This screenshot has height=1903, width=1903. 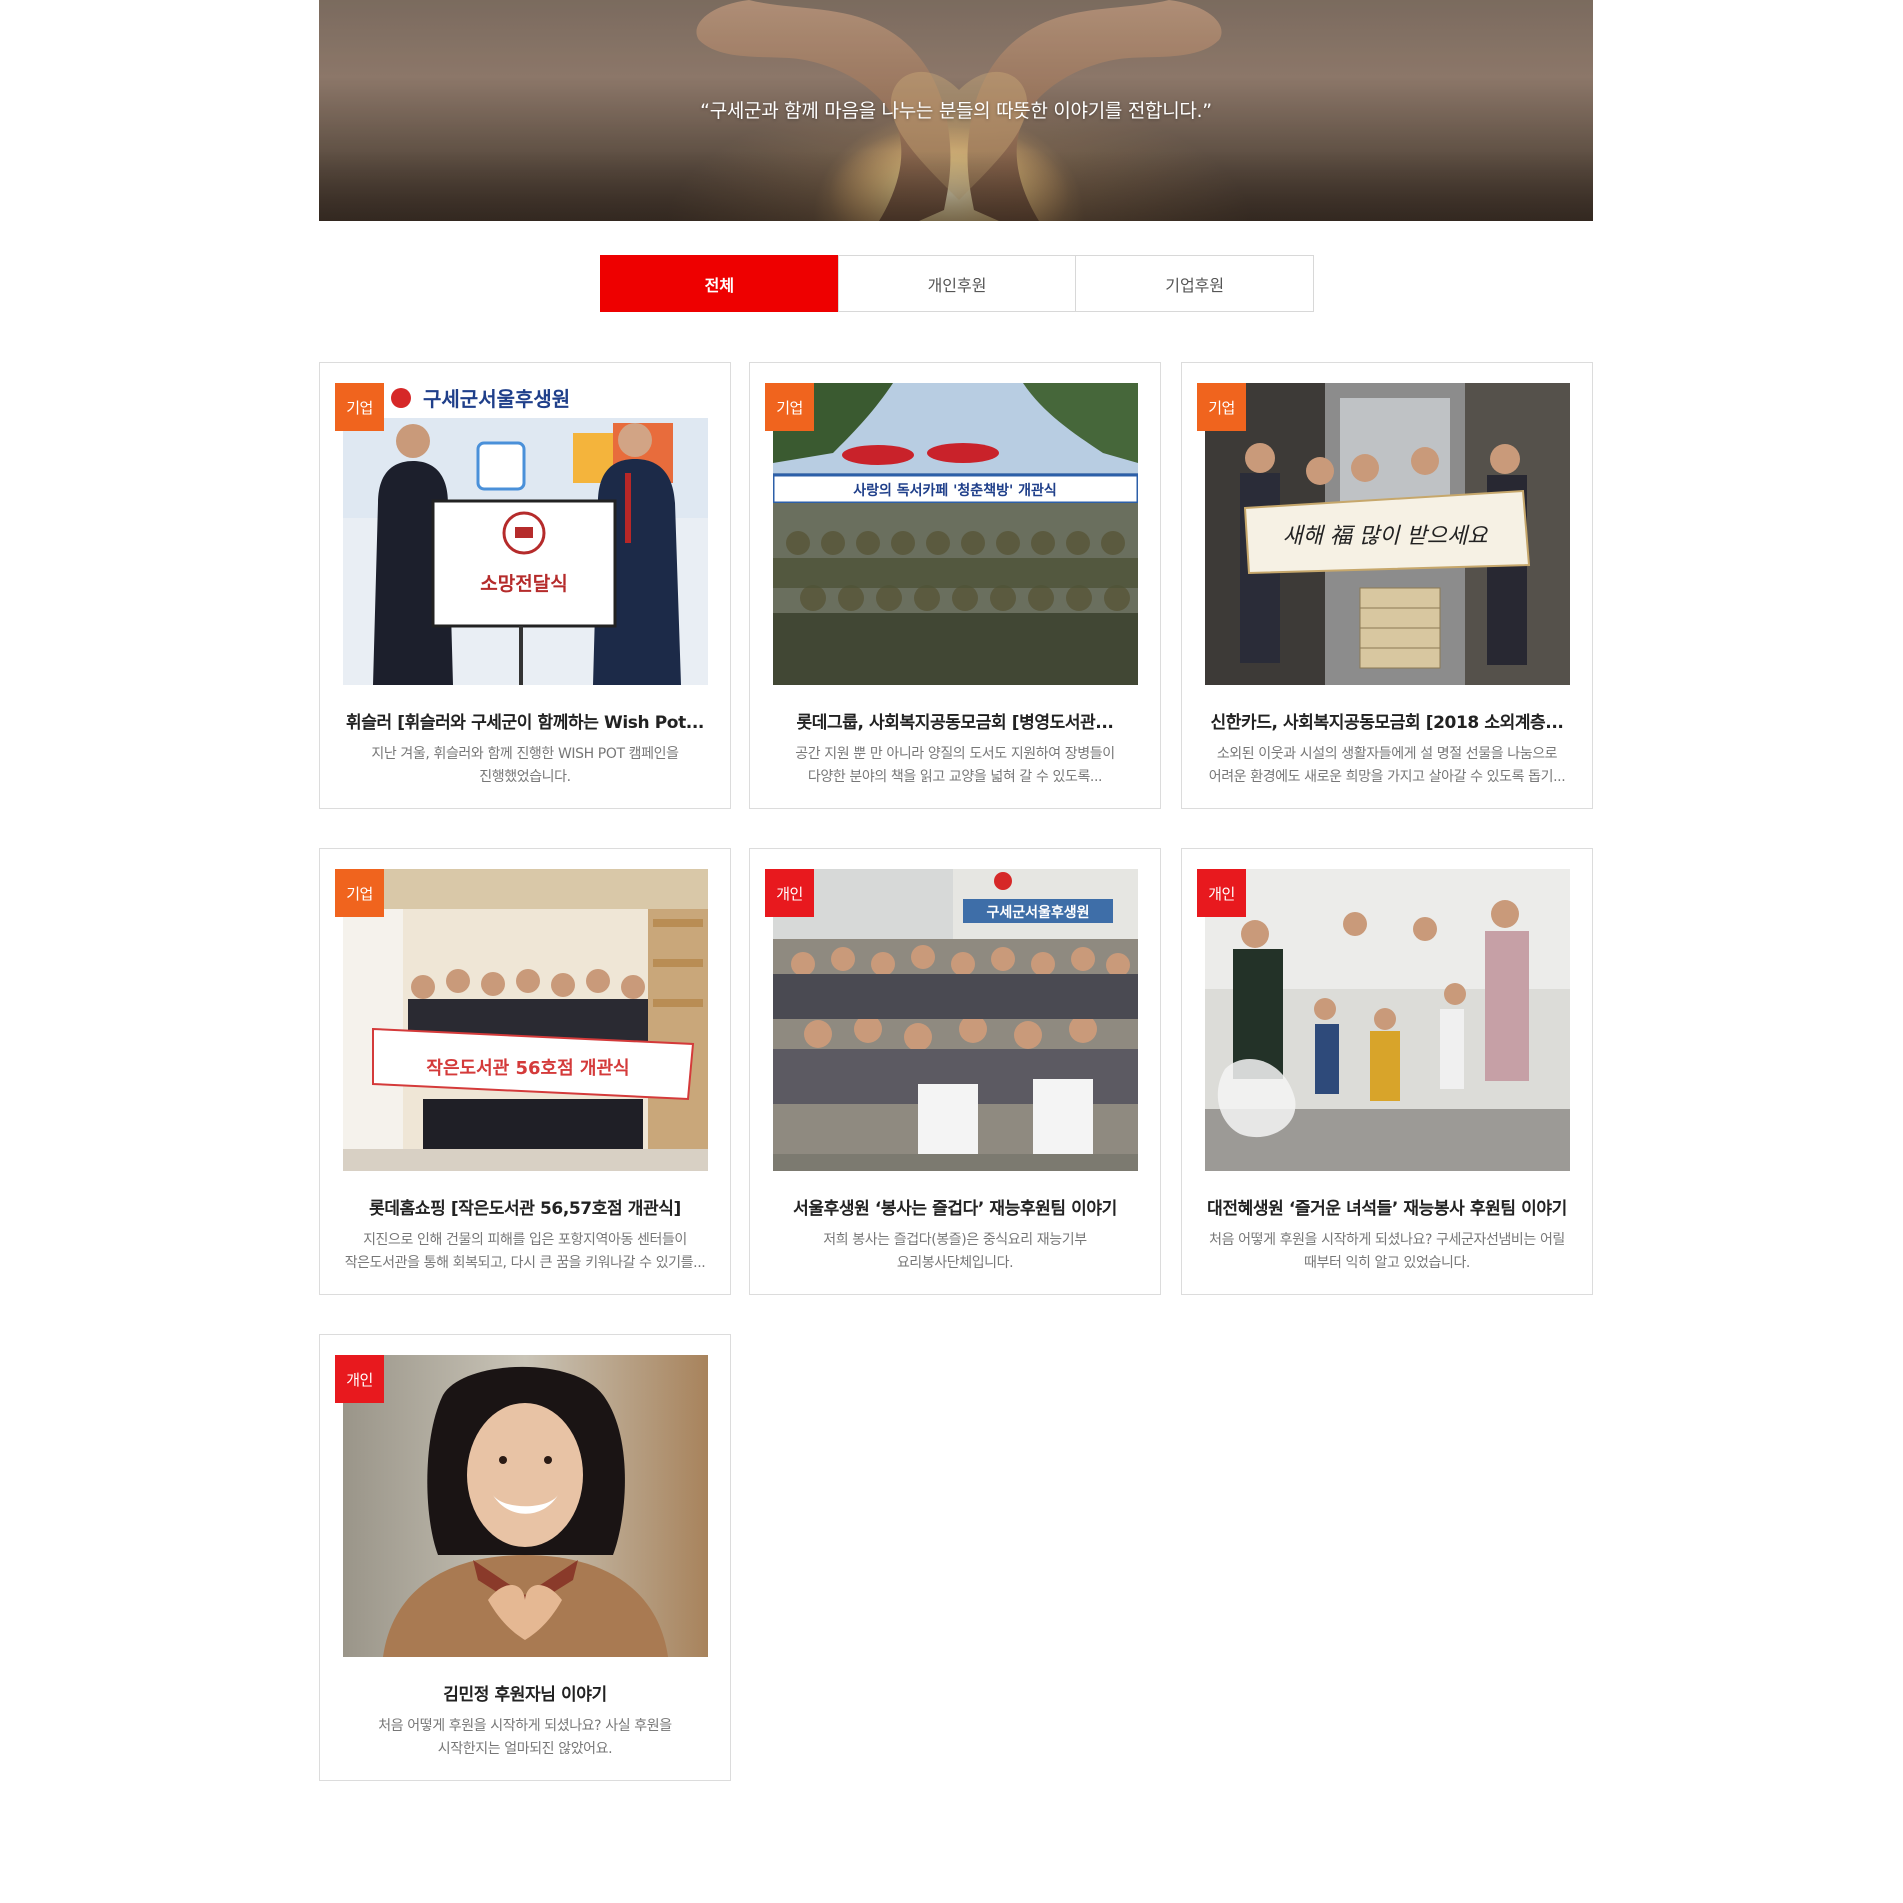 What do you see at coordinates (955, 534) in the screenshot?
I see `story-thumbnail: 사랑의 독서카페 '청춘책방' 개관식` at bounding box center [955, 534].